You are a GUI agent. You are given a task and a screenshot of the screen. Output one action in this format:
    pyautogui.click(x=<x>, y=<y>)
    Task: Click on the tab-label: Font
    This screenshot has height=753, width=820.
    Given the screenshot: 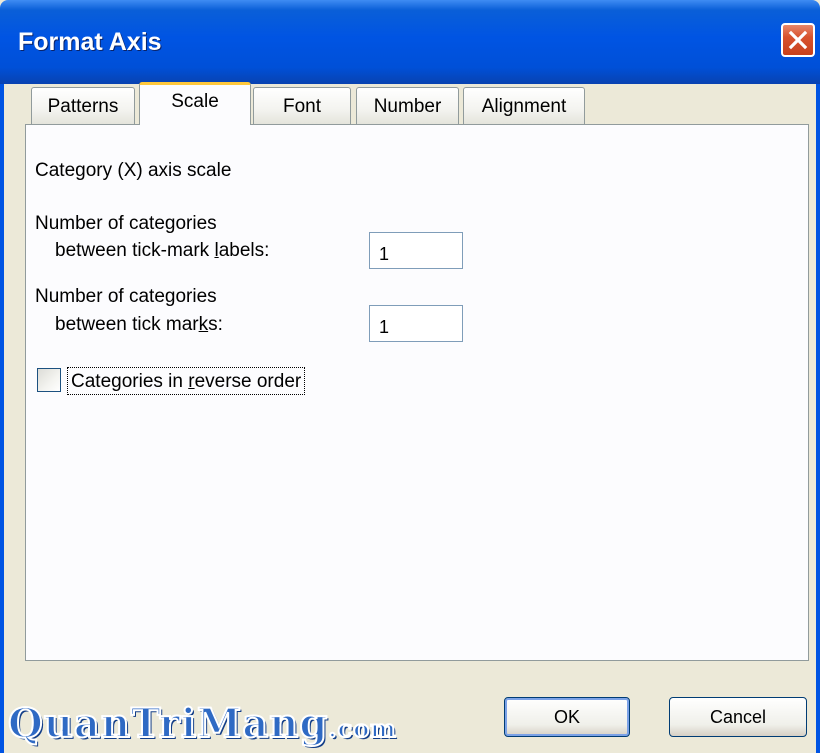 What is the action you would take?
    pyautogui.click(x=302, y=106)
    